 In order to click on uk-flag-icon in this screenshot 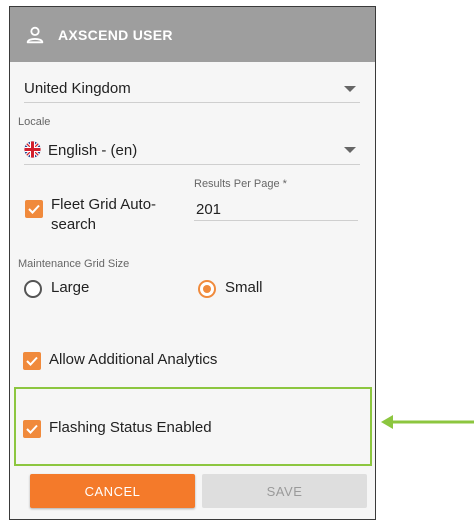, I will do `click(32, 149)`.